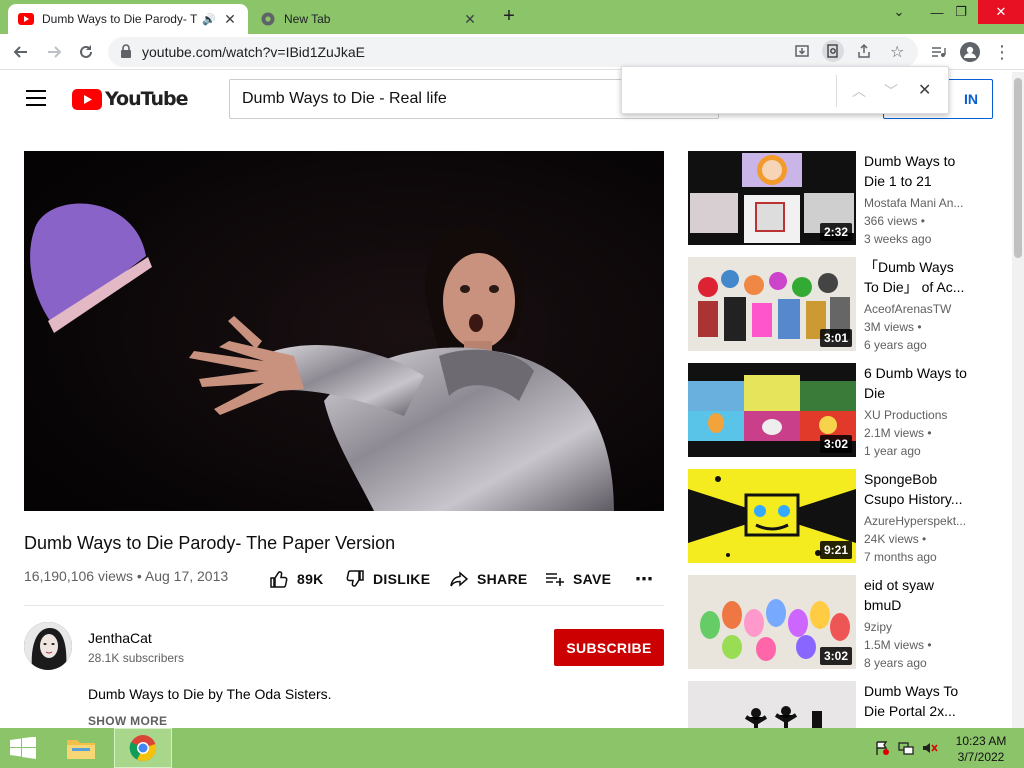 This screenshot has width=1024, height=768. I want to click on share-icon, so click(864, 53).